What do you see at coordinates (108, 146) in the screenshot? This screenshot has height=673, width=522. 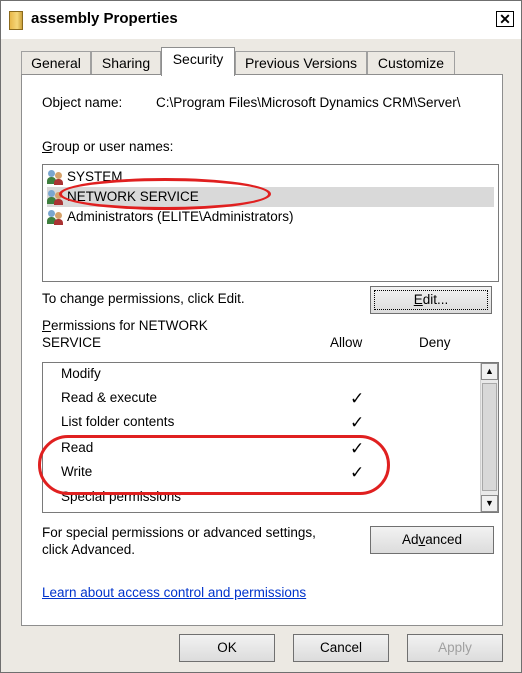 I see `group-users-label: Group or user names:` at bounding box center [108, 146].